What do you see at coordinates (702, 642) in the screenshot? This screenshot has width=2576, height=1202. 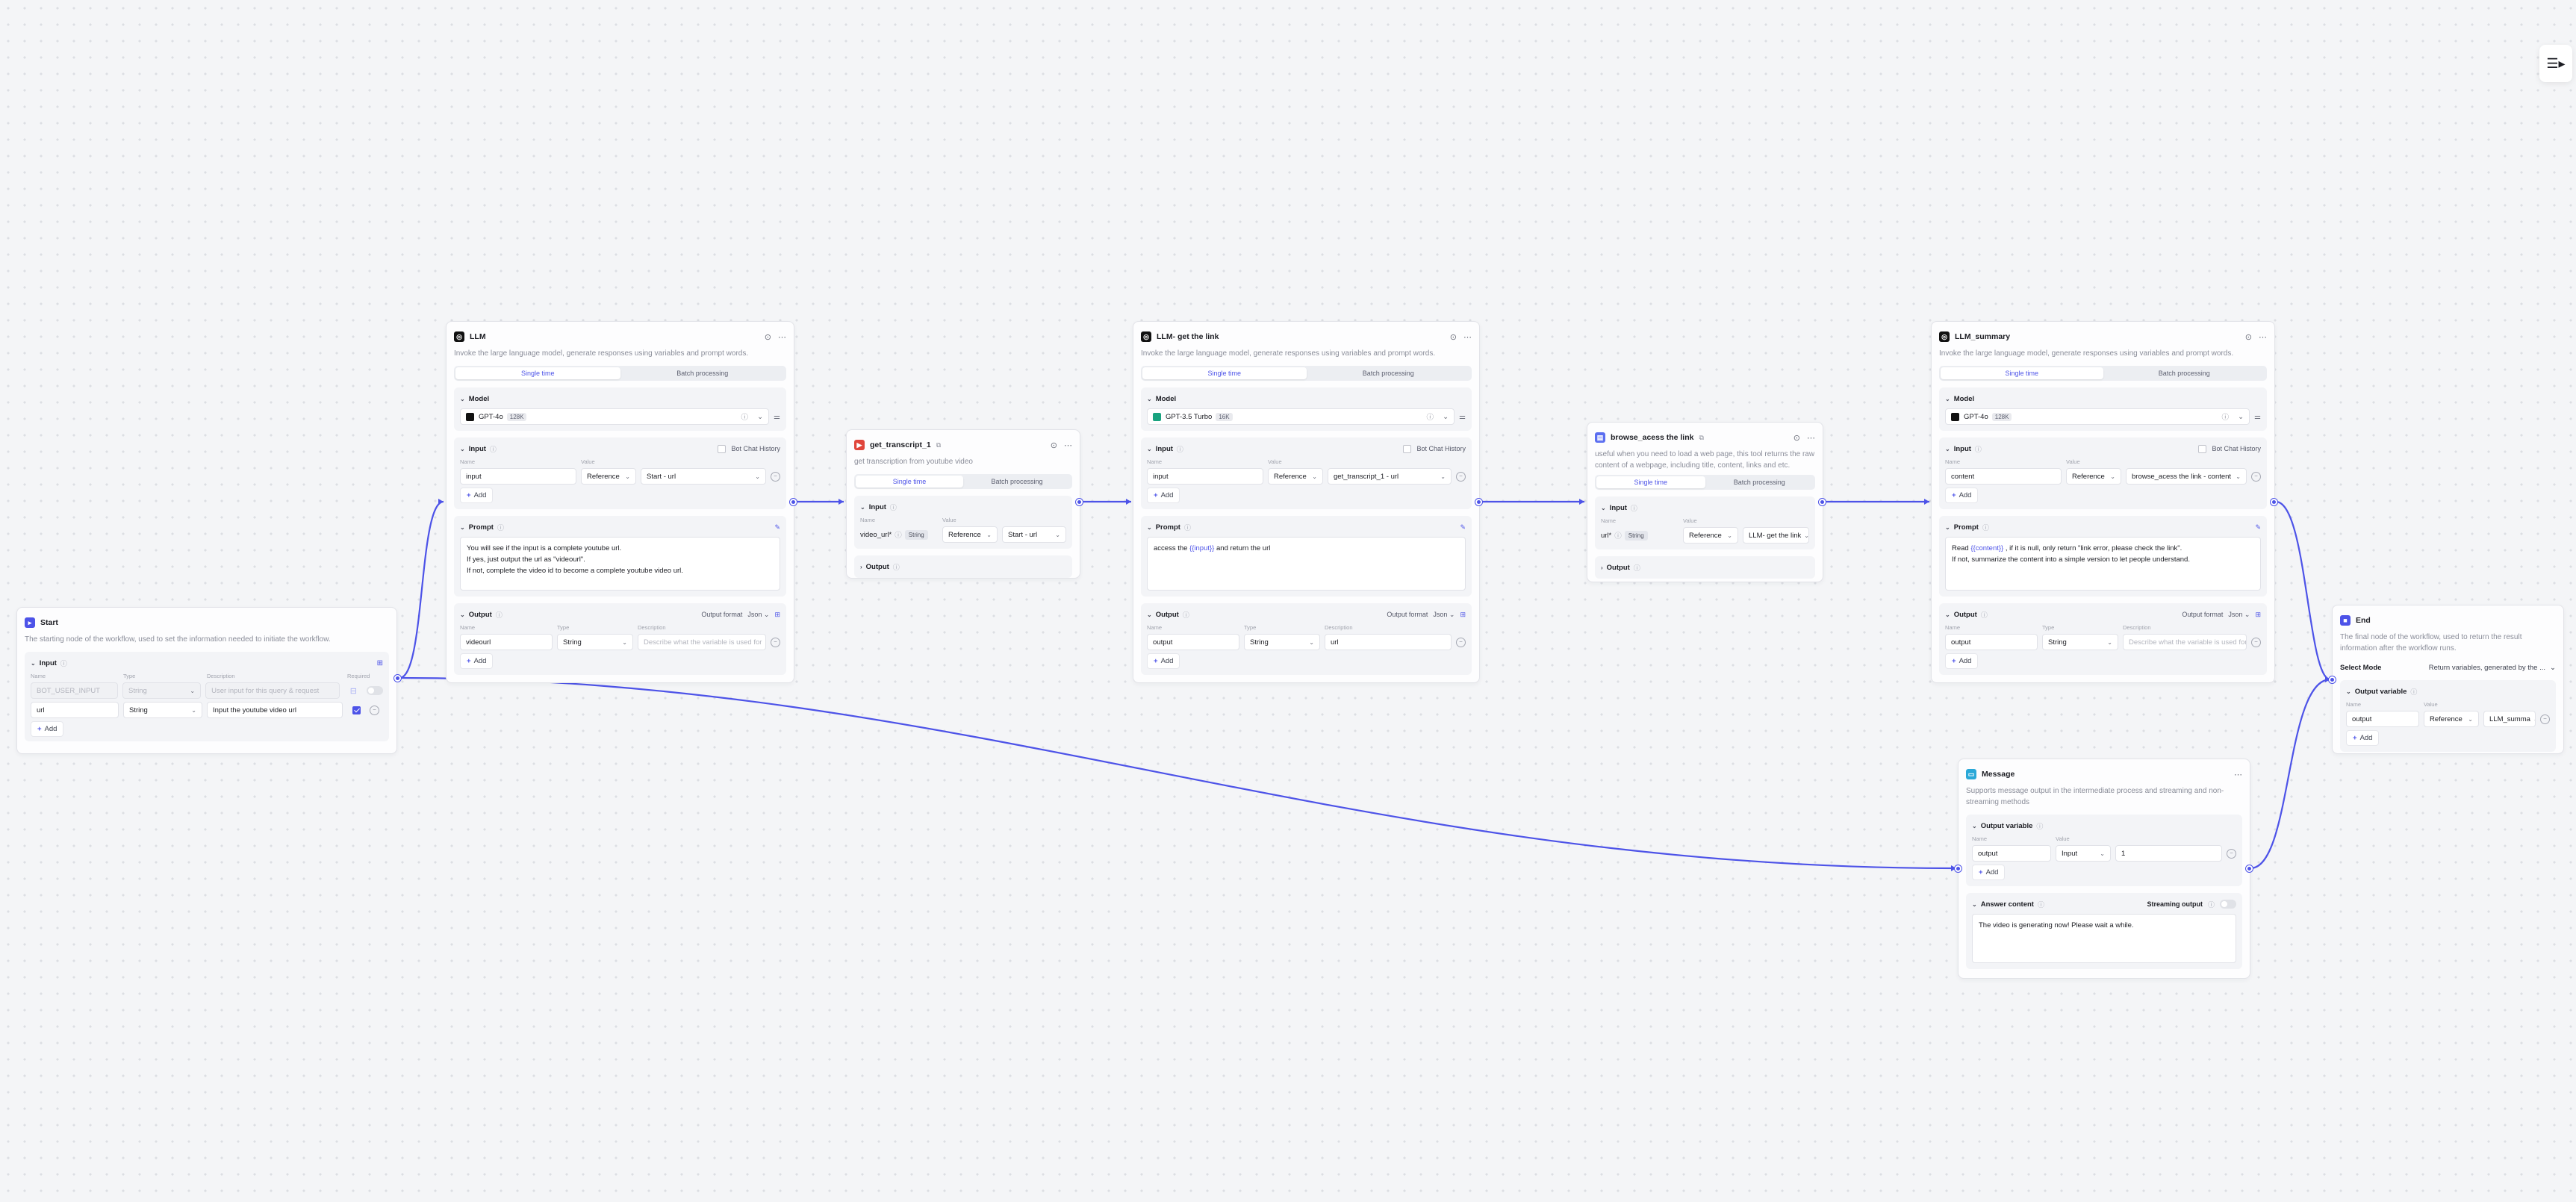 I see `output-desc-field: Describe what the variable is used for` at bounding box center [702, 642].